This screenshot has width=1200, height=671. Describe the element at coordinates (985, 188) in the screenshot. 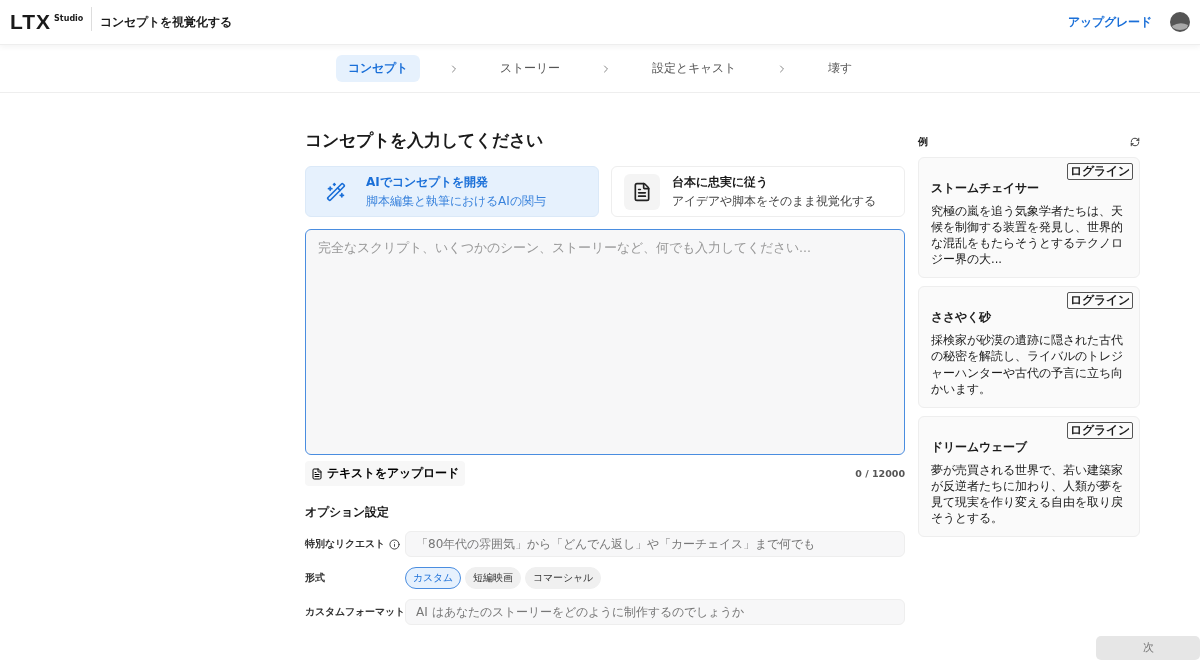

I see `example-title: ストームチェイサー` at that location.